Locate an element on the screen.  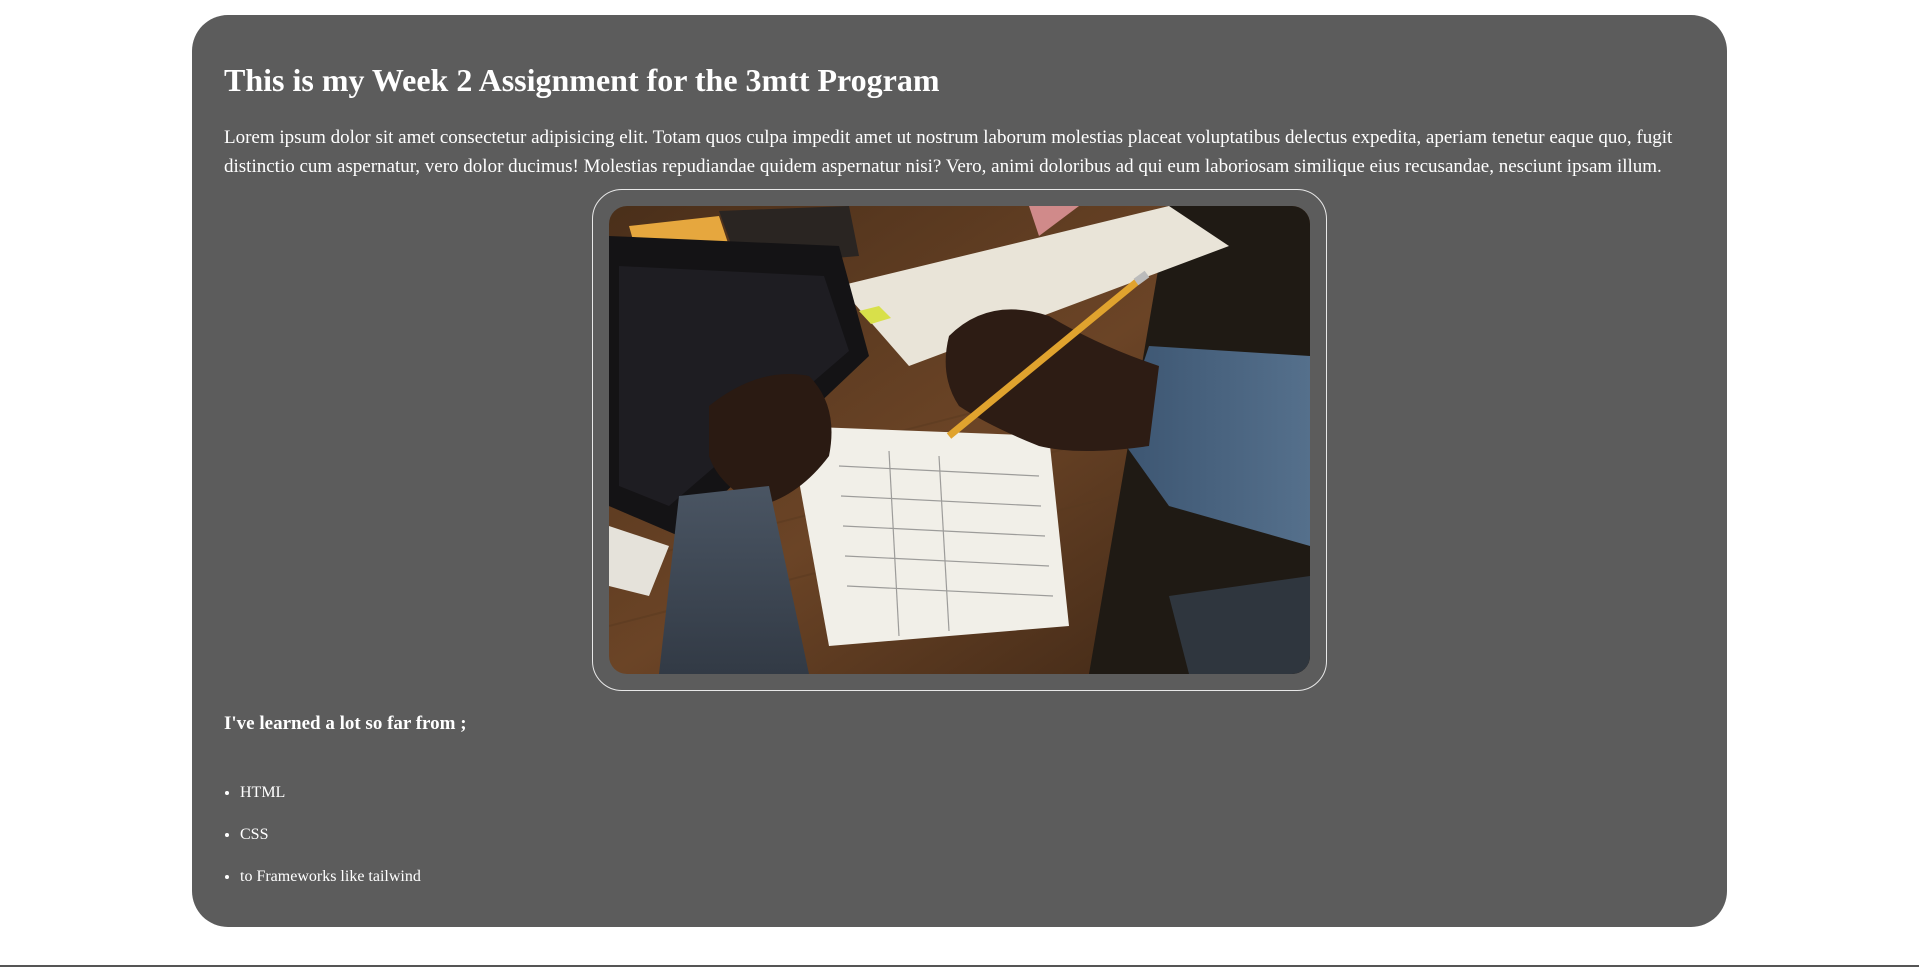
list-item: HTML is located at coordinates (330, 804).